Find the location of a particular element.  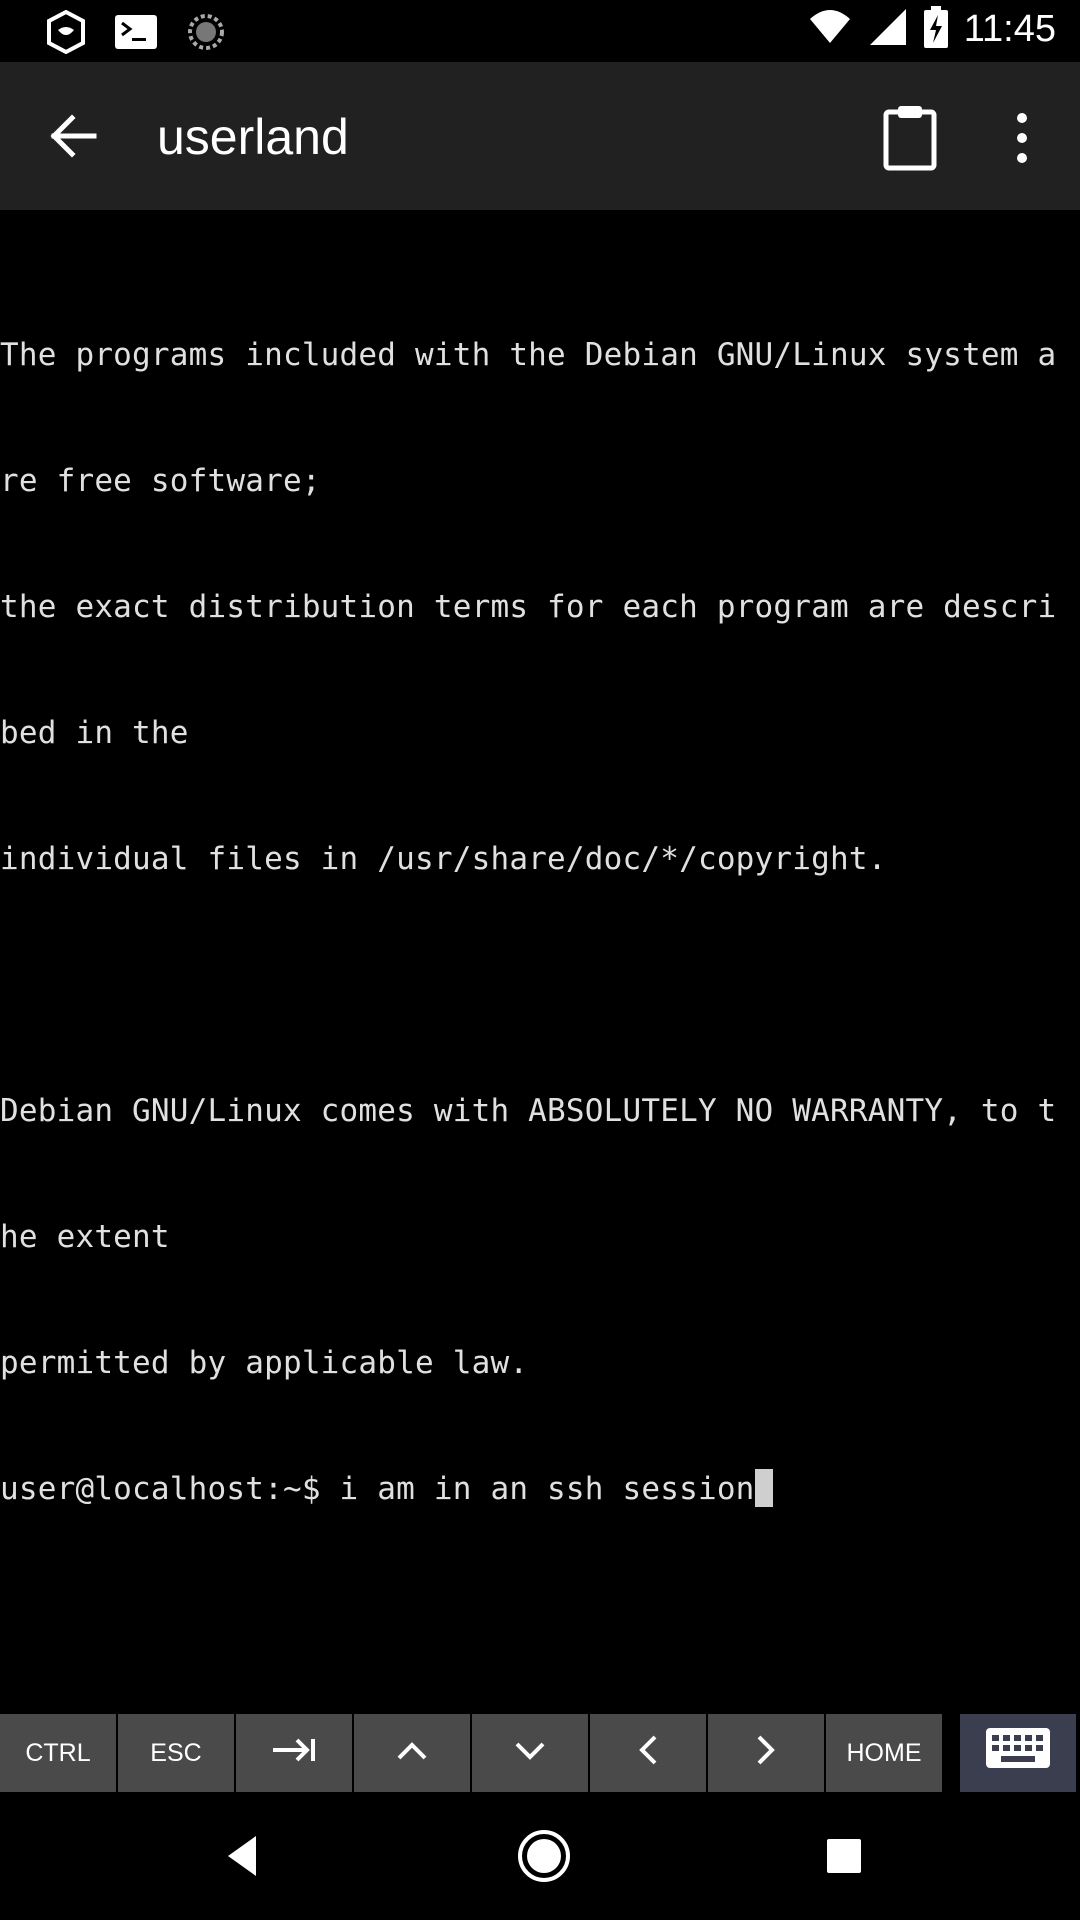

nav-recents-icon is located at coordinates (844, 1863).